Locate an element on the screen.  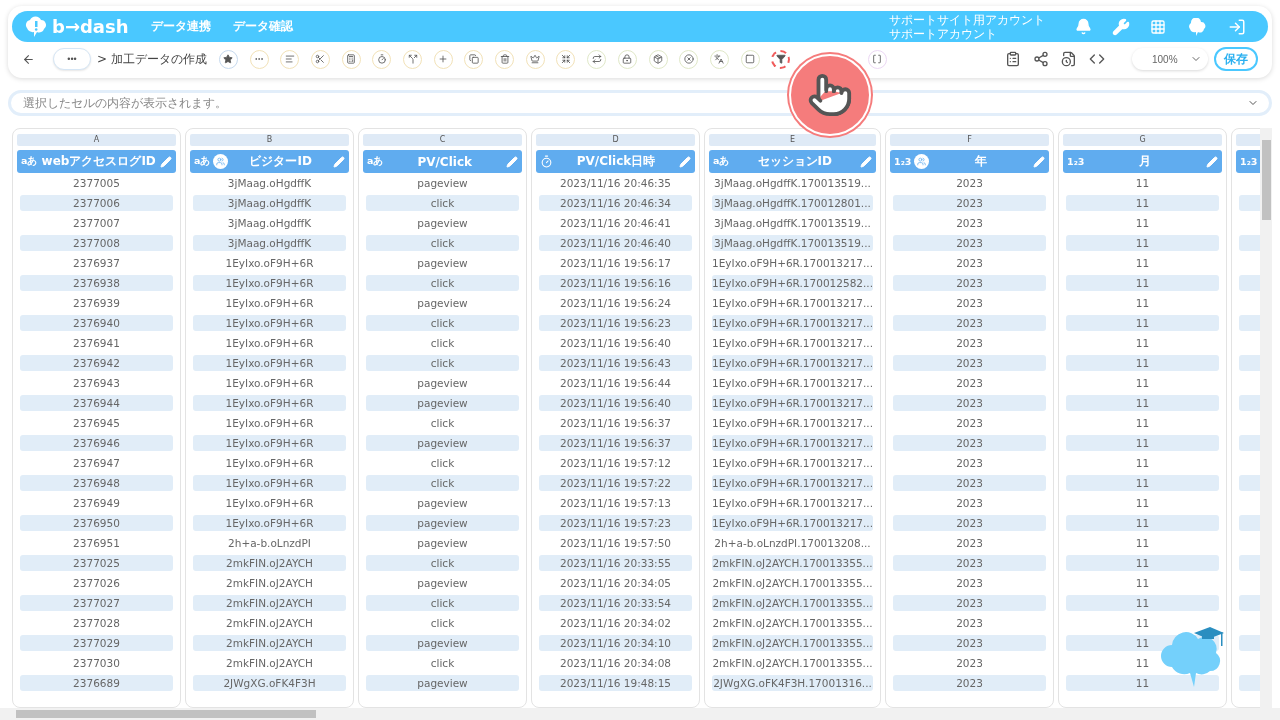
vertical-scrollbar is located at coordinates (1266, 418).